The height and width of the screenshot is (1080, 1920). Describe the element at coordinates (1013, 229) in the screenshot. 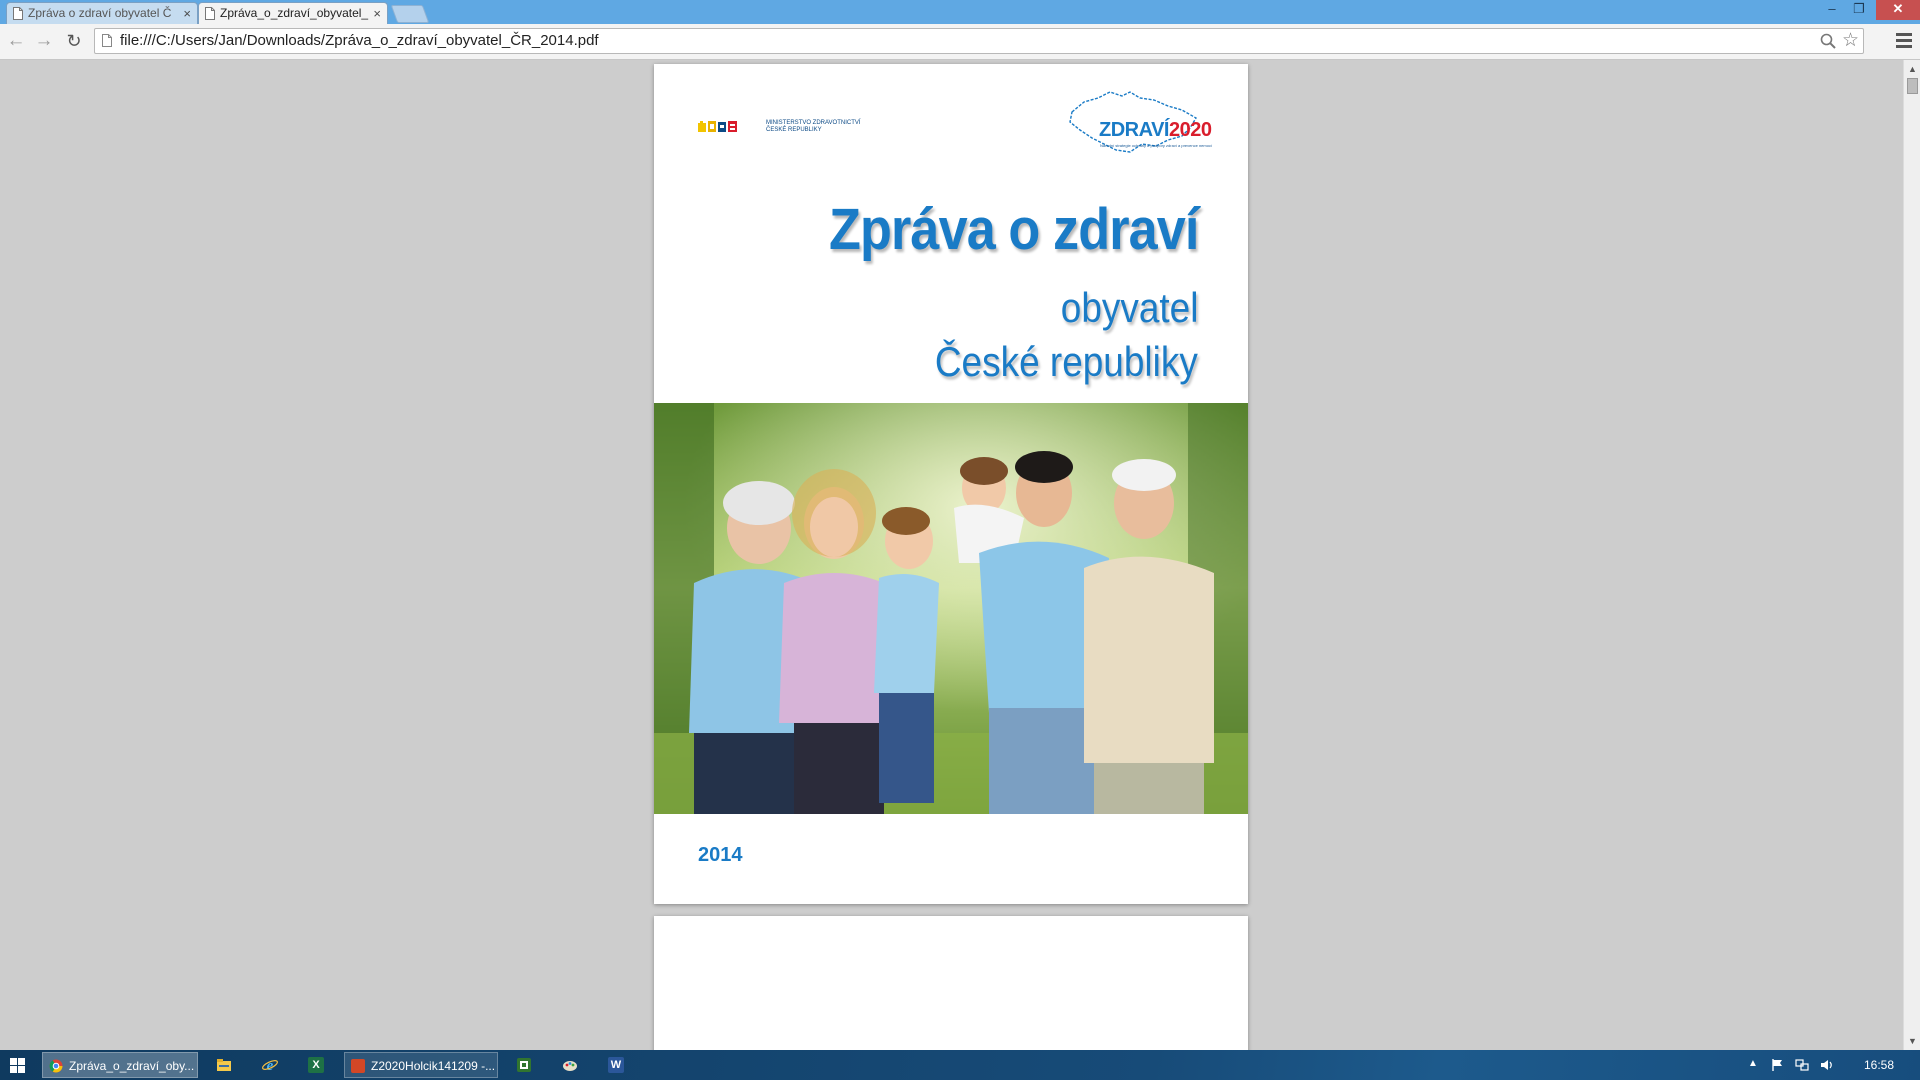

I see `cover-title: Zpráva o zdraví` at that location.